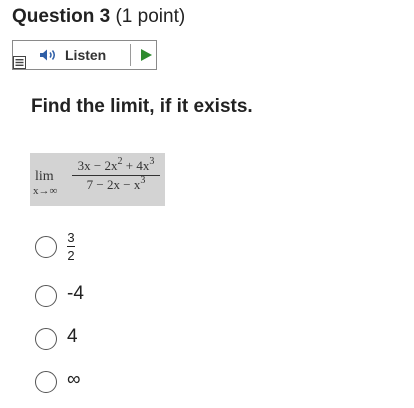  What do you see at coordinates (45, 191) in the screenshot?
I see `lim-subscript: x→∞` at bounding box center [45, 191].